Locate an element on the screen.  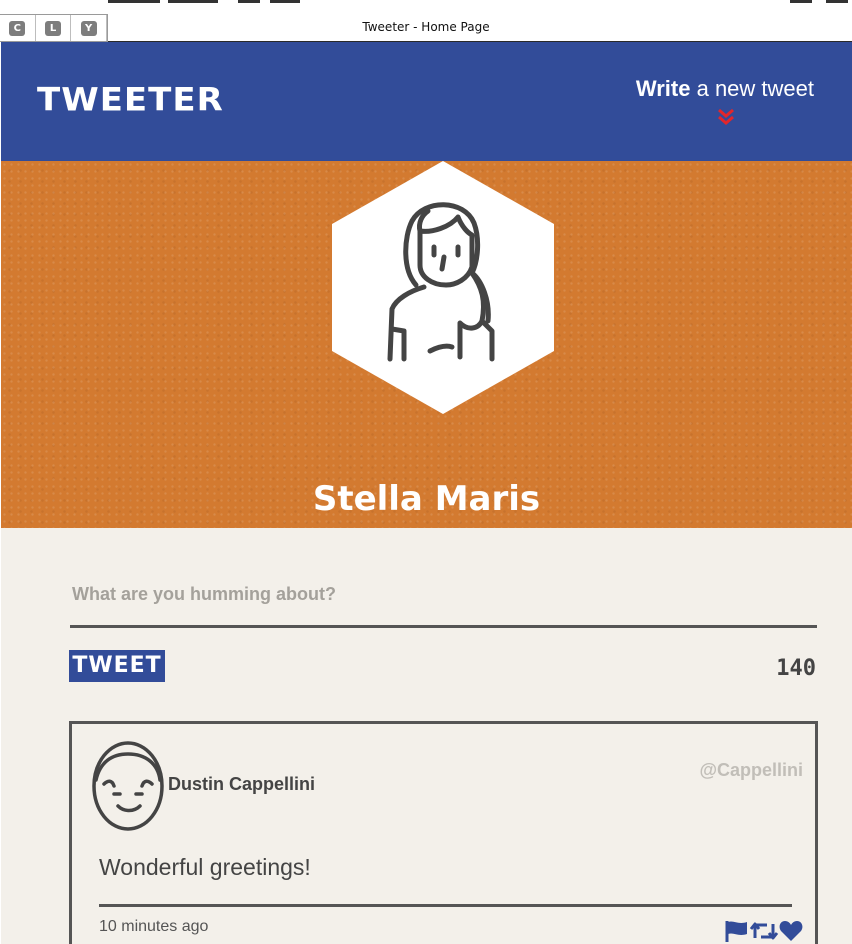
write-new-tweet-rest: a new tweet is located at coordinates (752, 88).